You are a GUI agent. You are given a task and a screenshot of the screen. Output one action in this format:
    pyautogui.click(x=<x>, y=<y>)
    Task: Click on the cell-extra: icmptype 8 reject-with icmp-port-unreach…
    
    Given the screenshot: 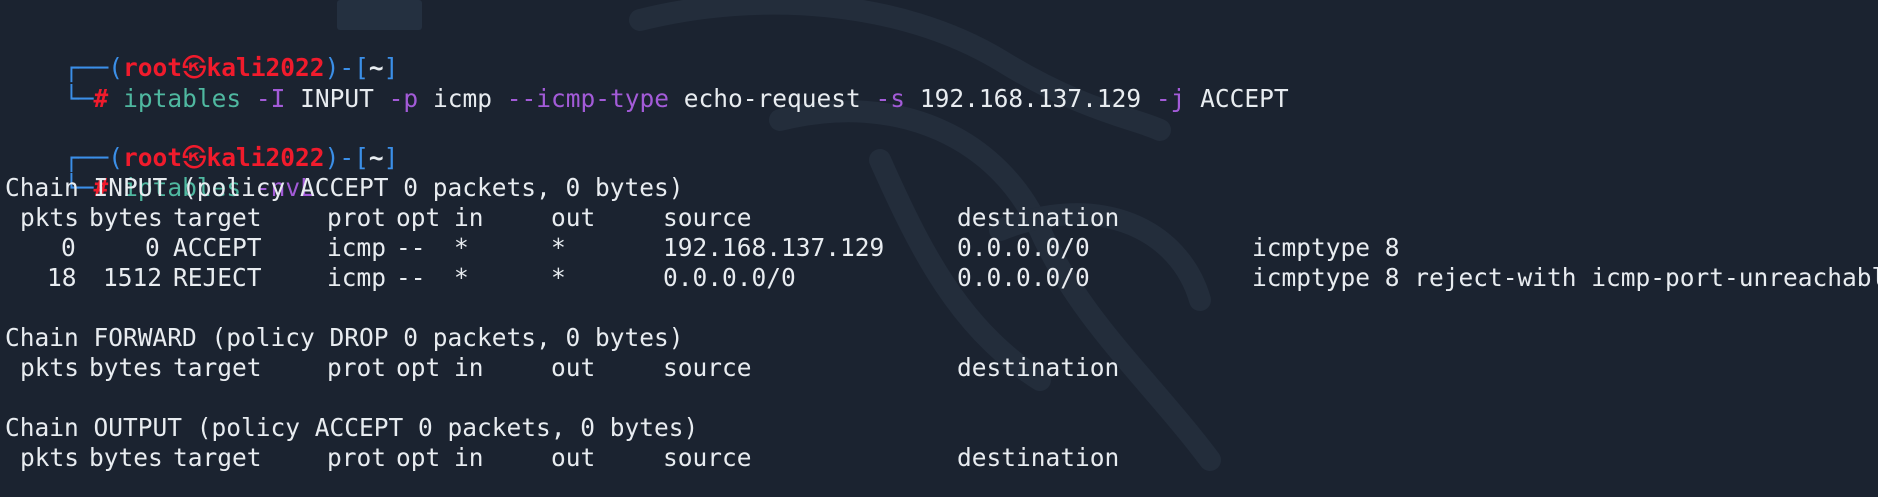 What is the action you would take?
    pyautogui.click(x=1565, y=277)
    